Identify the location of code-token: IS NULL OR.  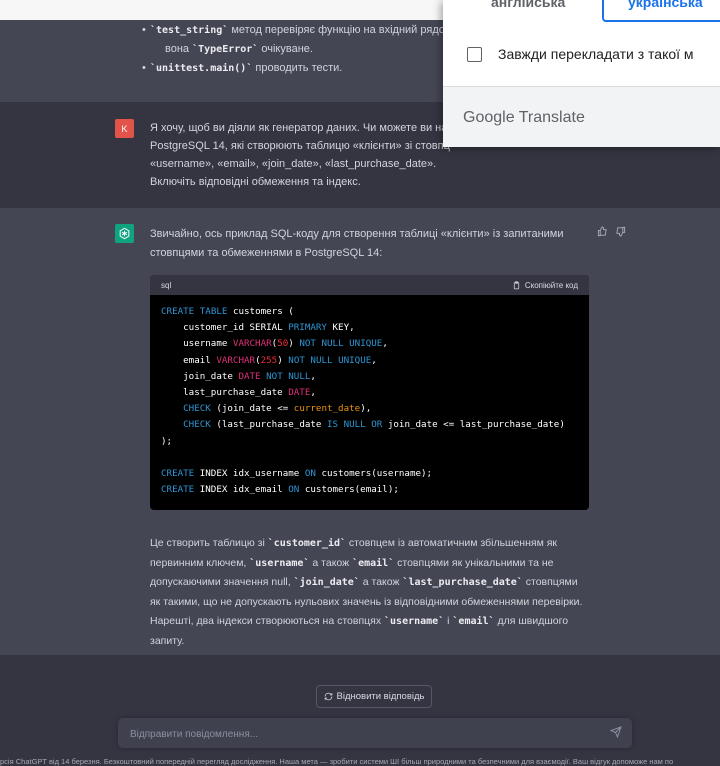
(354, 425).